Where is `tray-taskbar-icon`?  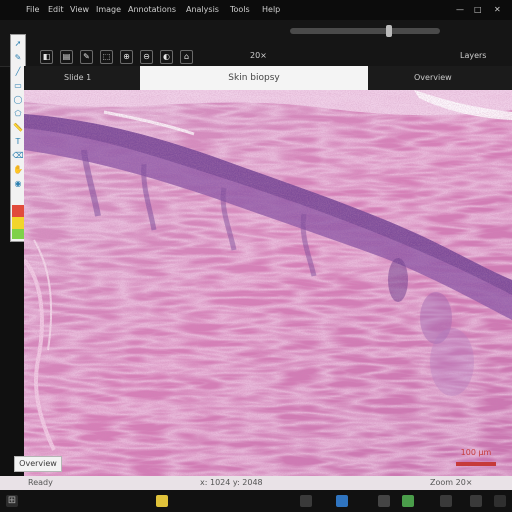
tray-taskbar-icon is located at coordinates (384, 501).